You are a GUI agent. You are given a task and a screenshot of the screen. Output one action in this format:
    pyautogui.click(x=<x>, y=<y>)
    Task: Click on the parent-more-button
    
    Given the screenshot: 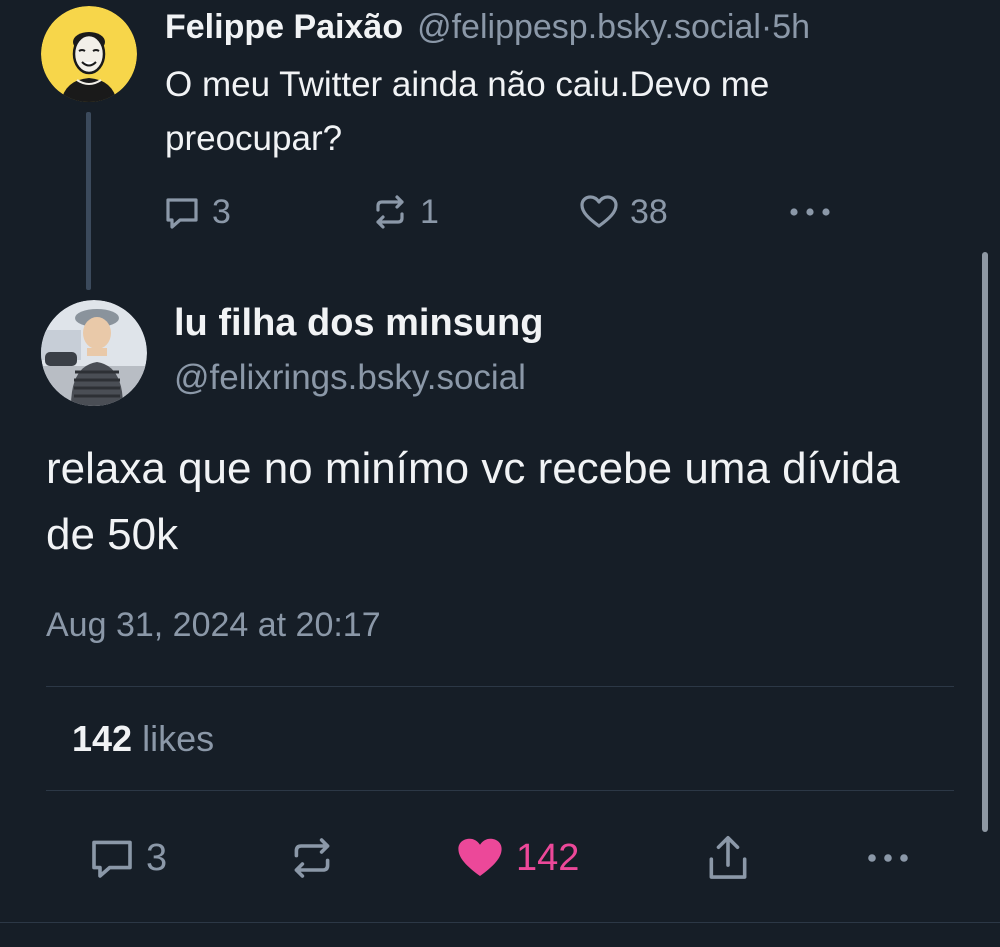 What is the action you would take?
    pyautogui.click(x=810, y=212)
    